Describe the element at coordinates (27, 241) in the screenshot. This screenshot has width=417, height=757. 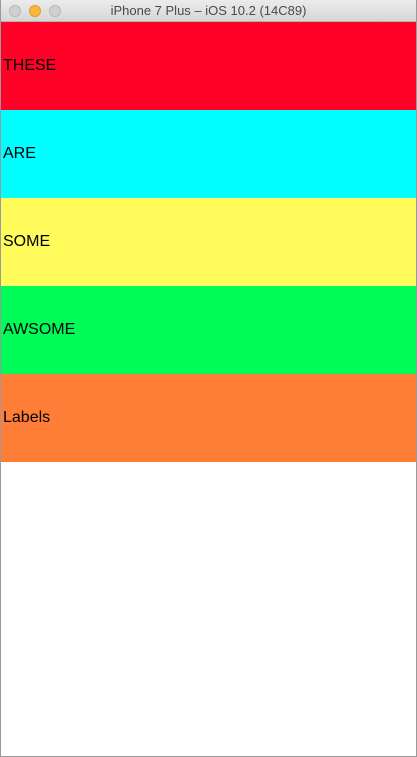
I see `label-text: SOME` at that location.